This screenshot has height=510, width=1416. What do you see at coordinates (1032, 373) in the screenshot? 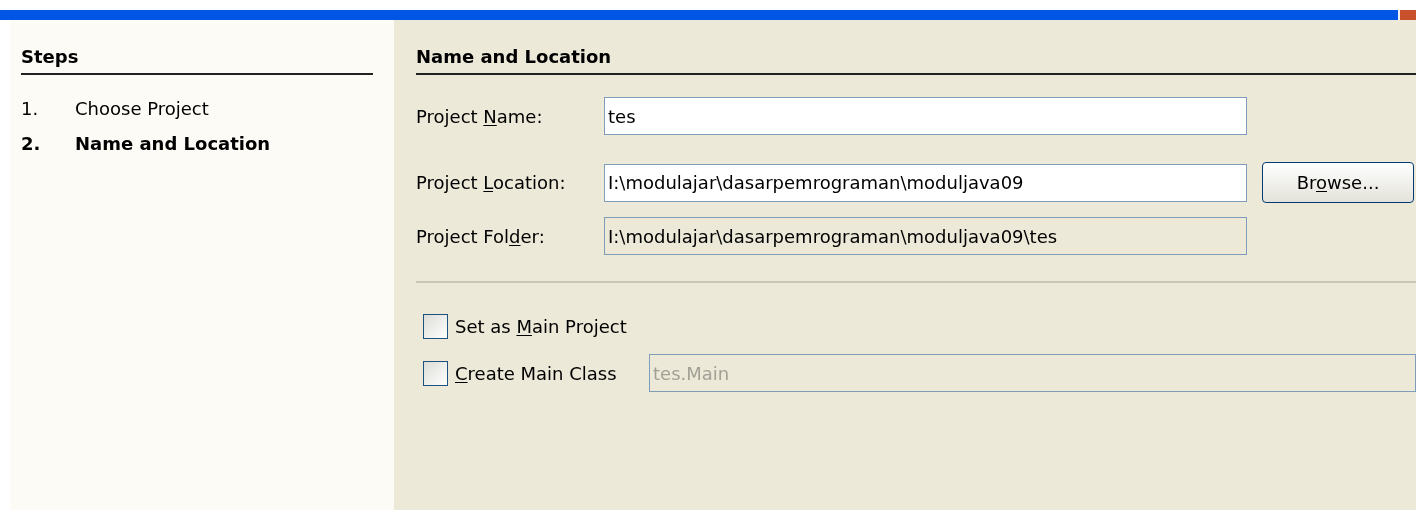
I see `class-name-field: tes.Main` at bounding box center [1032, 373].